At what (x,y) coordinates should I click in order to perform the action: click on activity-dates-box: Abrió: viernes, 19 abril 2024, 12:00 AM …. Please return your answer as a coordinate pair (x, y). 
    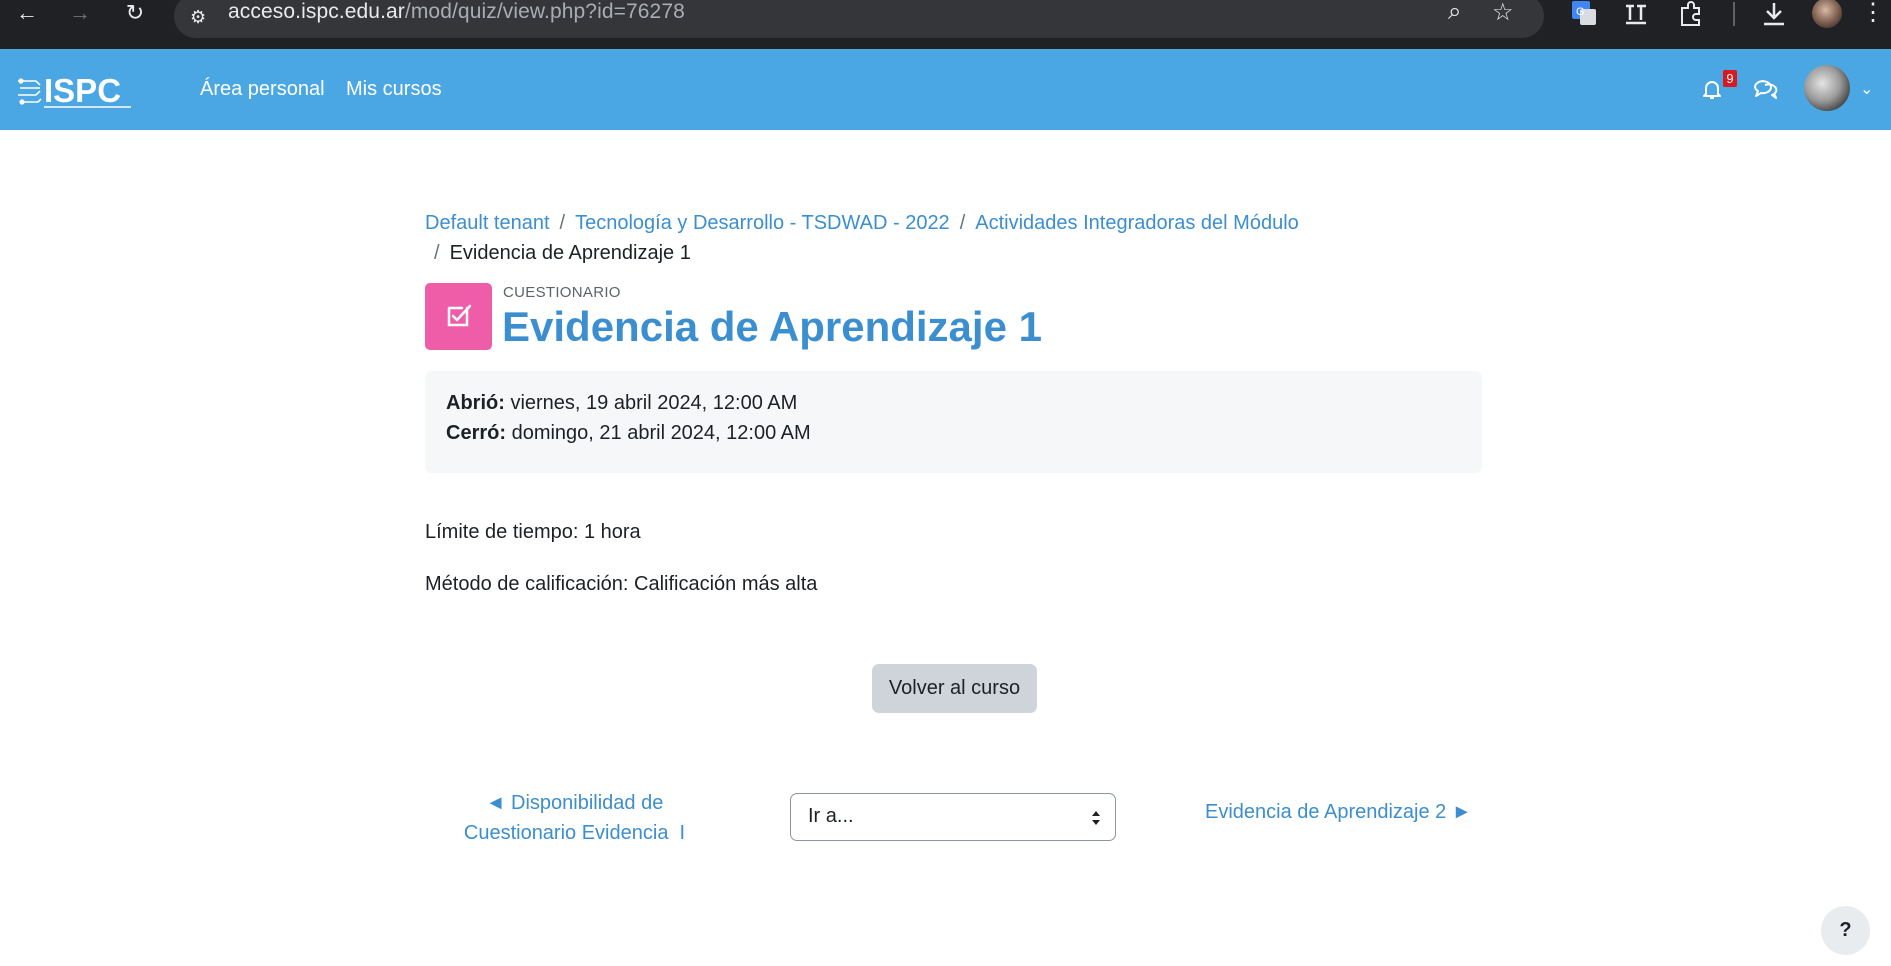
    Looking at the image, I should click on (953, 422).